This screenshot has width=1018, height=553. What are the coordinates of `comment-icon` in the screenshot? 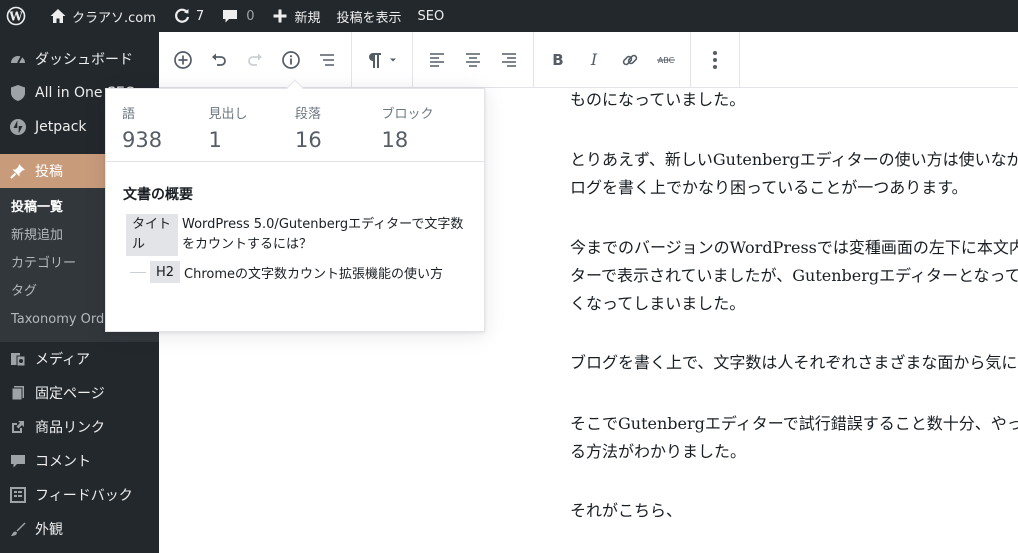 It's located at (18, 461).